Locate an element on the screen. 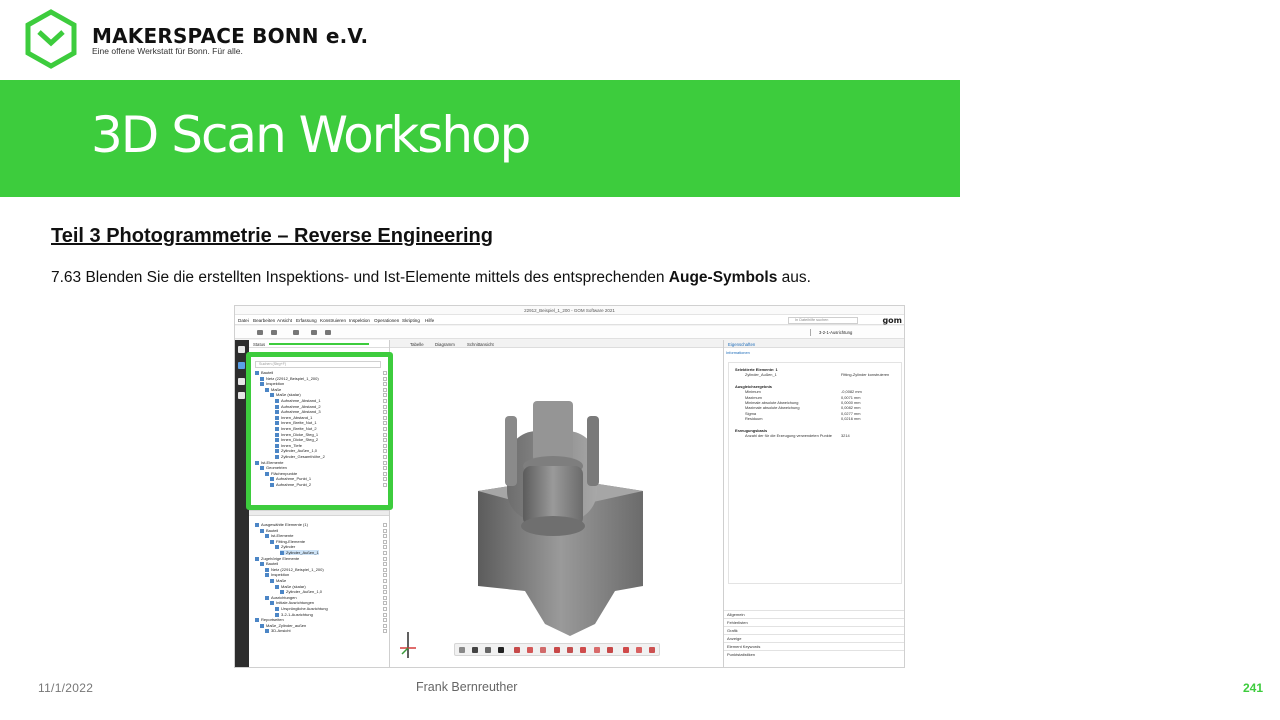 This screenshot has width=1280, height=720. property-section: Punktstatistiken is located at coordinates (814, 654).